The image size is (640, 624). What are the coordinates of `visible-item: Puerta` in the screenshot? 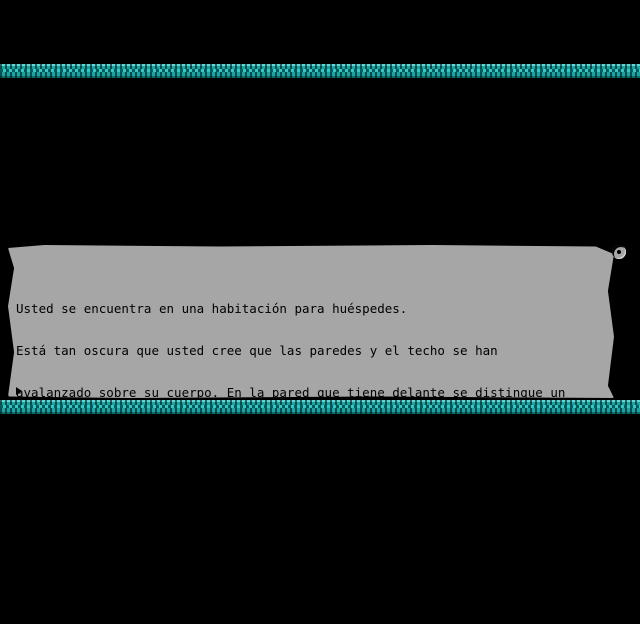 It's located at (39, 518).